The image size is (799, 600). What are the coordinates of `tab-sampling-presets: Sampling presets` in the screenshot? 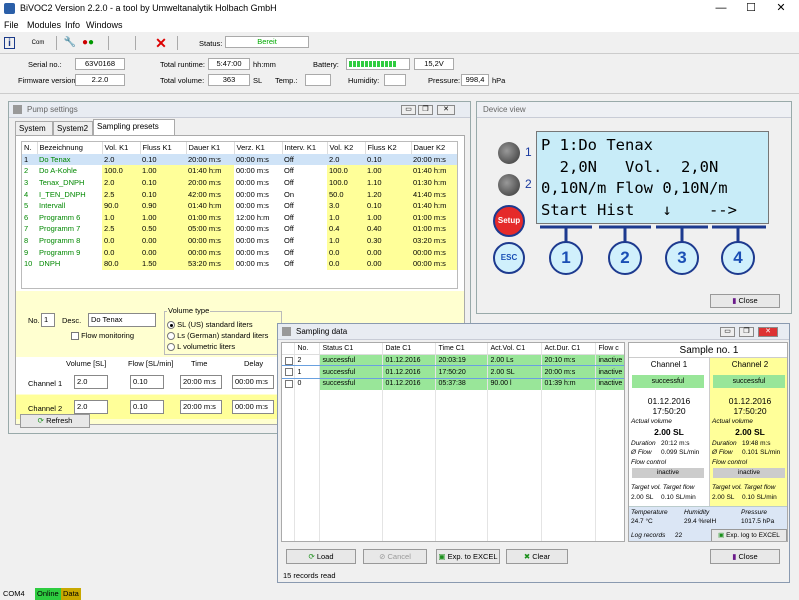 It's located at (134, 127).